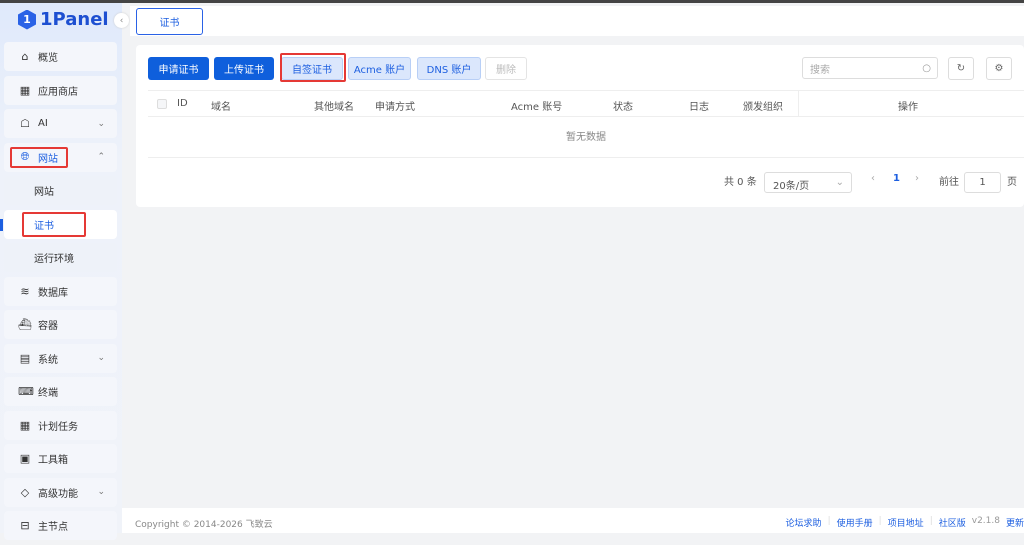 The image size is (1024, 545). Describe the element at coordinates (101, 157) in the screenshot. I see `chevron-up-icon: ⌃` at that location.